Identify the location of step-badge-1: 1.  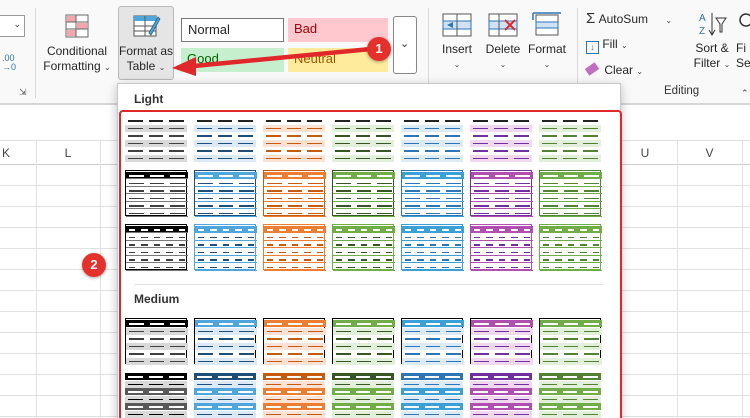
(379, 49).